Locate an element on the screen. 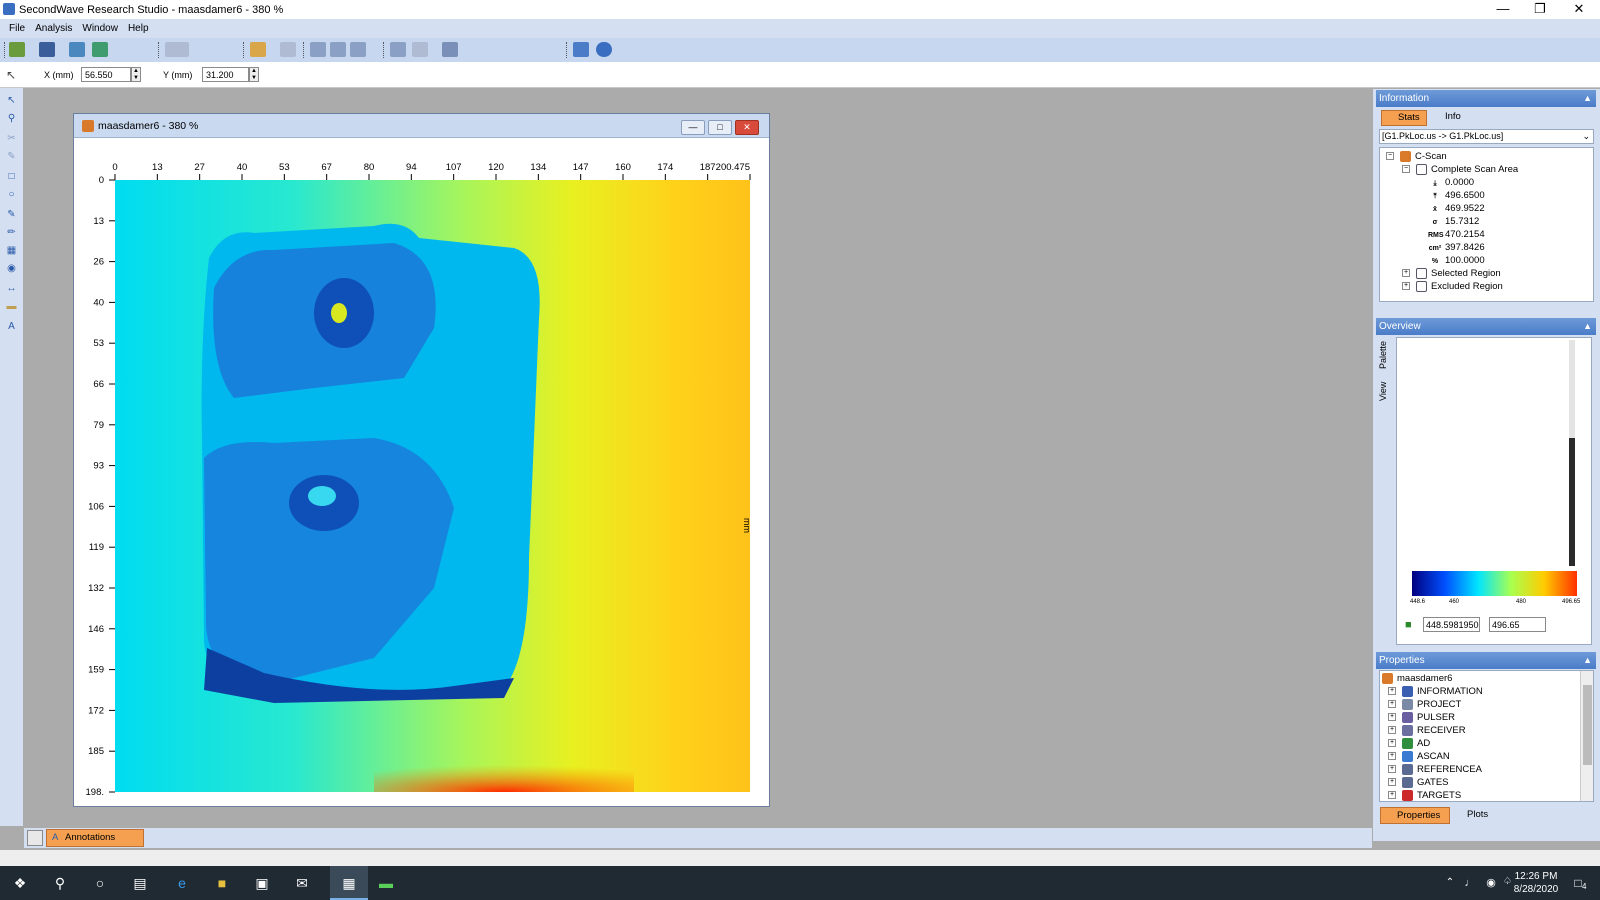 The image size is (1600, 900). menu-window: Window is located at coordinates (100, 28).